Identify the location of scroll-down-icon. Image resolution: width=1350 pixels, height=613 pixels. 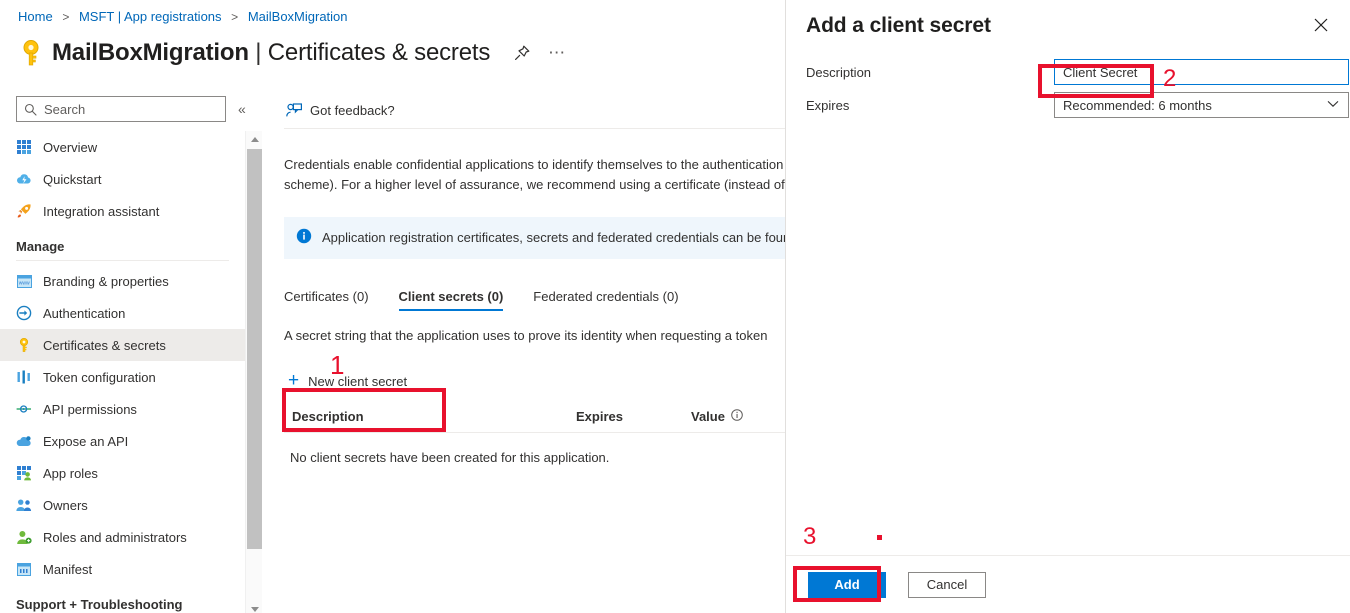
(254, 607).